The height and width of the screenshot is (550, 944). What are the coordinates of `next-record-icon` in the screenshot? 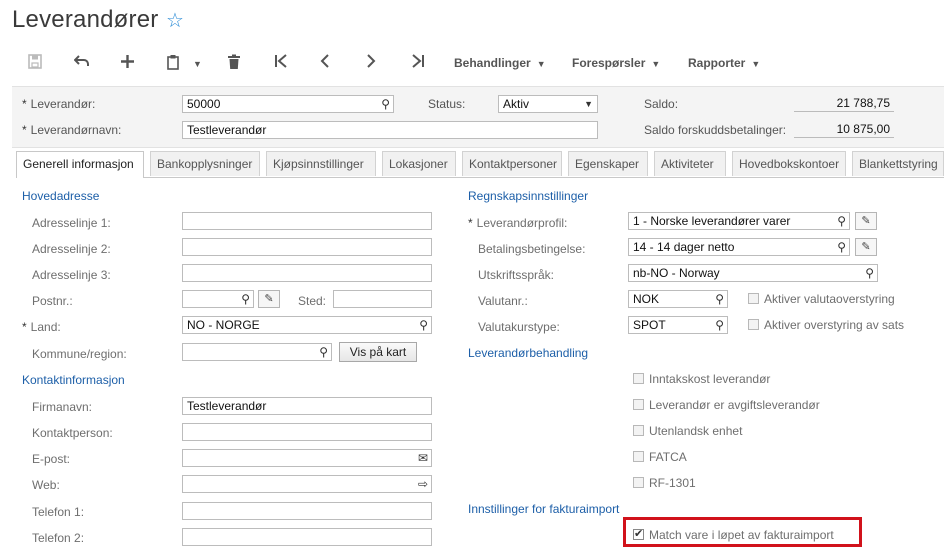 It's located at (371, 62).